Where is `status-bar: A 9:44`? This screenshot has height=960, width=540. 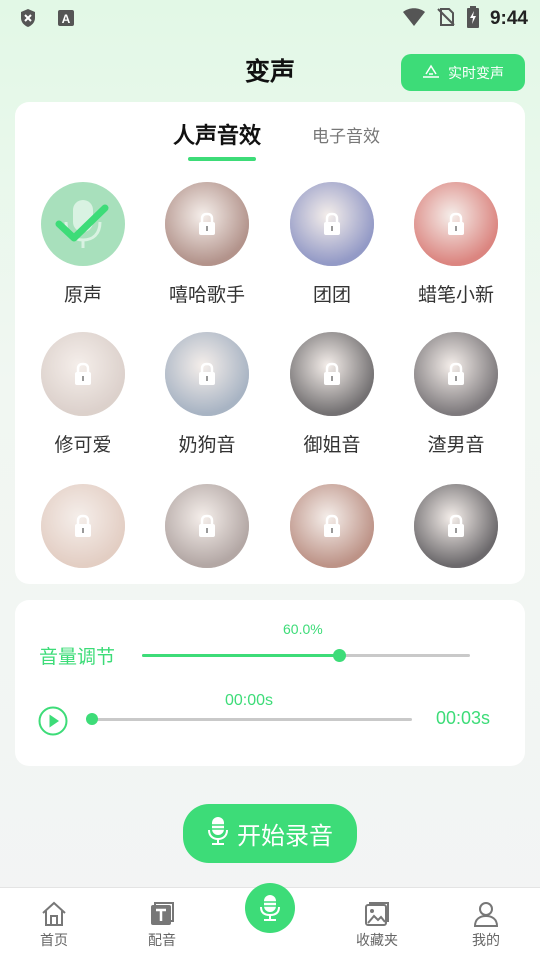 status-bar: A 9:44 is located at coordinates (270, 18).